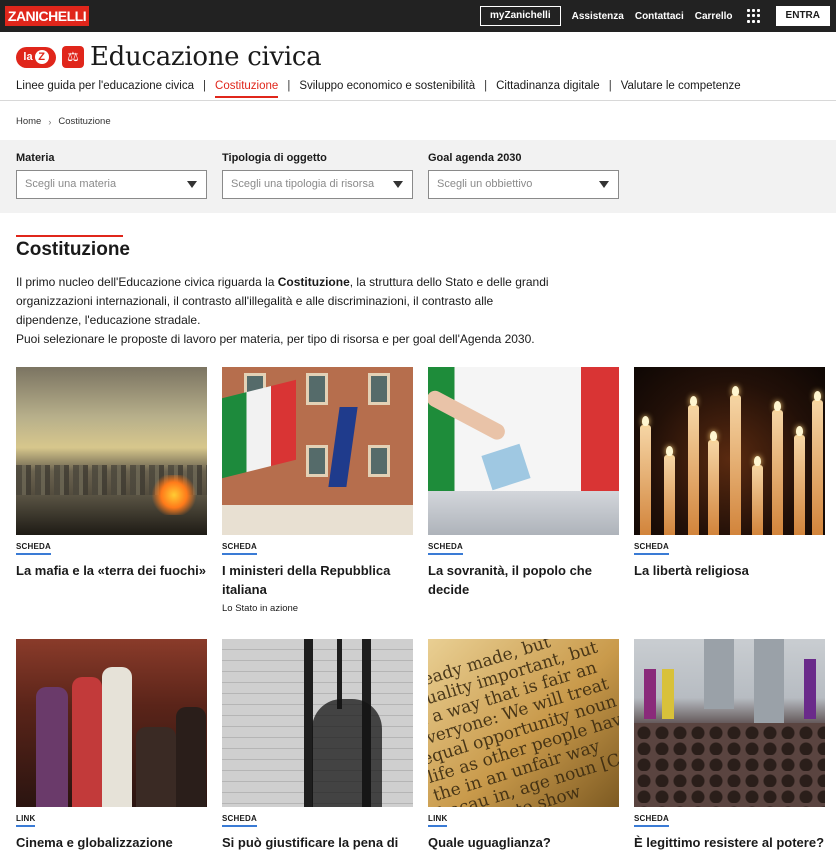 This screenshot has height=855, width=836. I want to click on card-title: La libertà religiosa, so click(729, 570).